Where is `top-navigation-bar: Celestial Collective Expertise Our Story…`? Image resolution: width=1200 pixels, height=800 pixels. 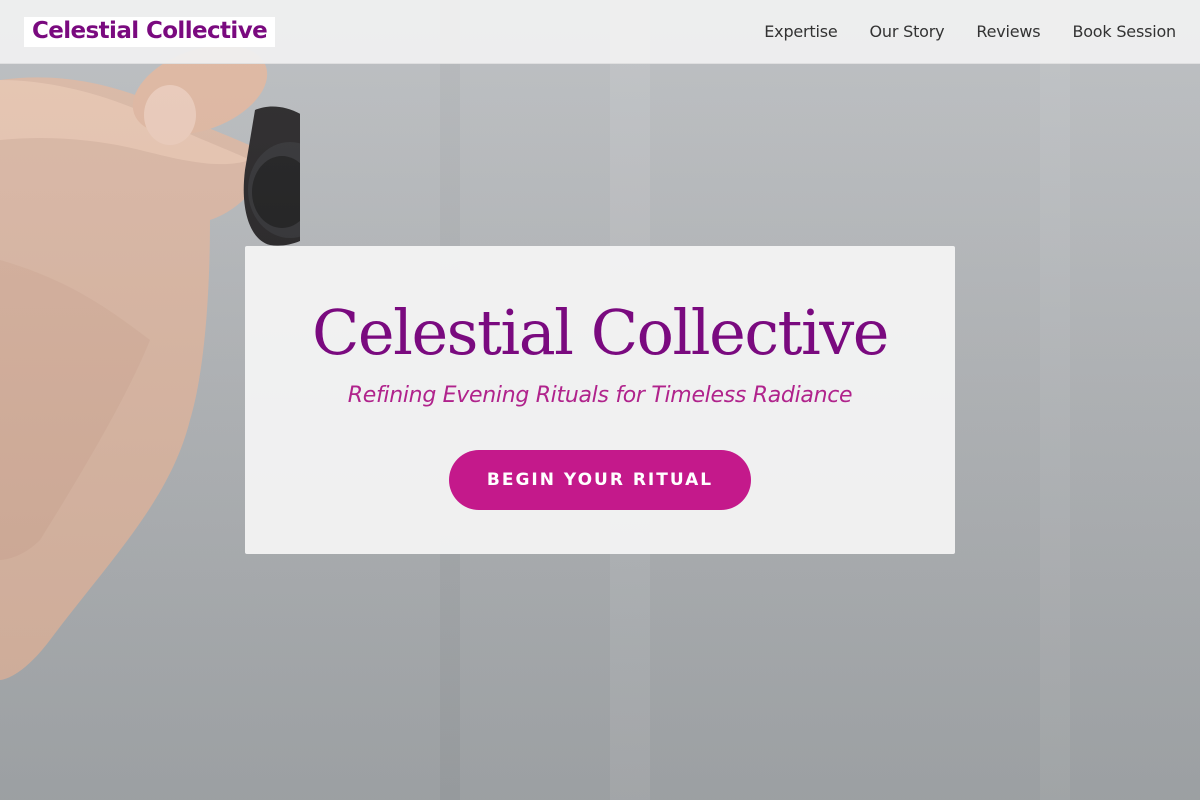 top-navigation-bar: Celestial Collective Expertise Our Story… is located at coordinates (600, 32).